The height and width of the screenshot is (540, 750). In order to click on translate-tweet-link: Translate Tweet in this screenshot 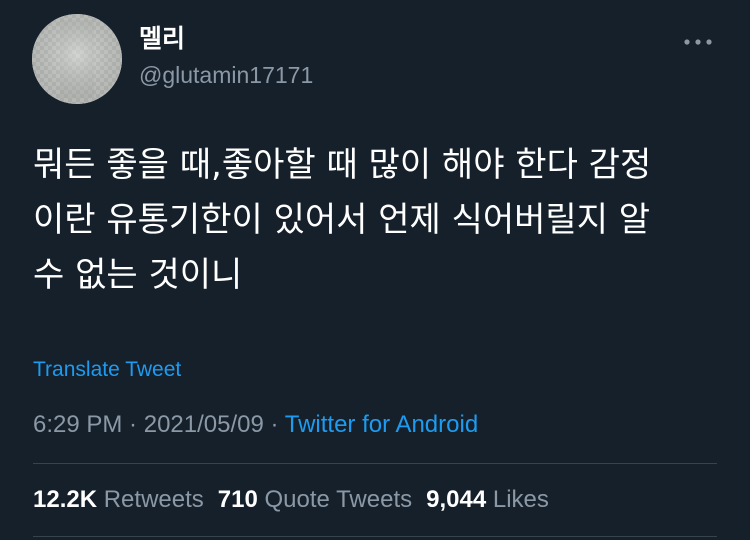, I will do `click(107, 370)`.